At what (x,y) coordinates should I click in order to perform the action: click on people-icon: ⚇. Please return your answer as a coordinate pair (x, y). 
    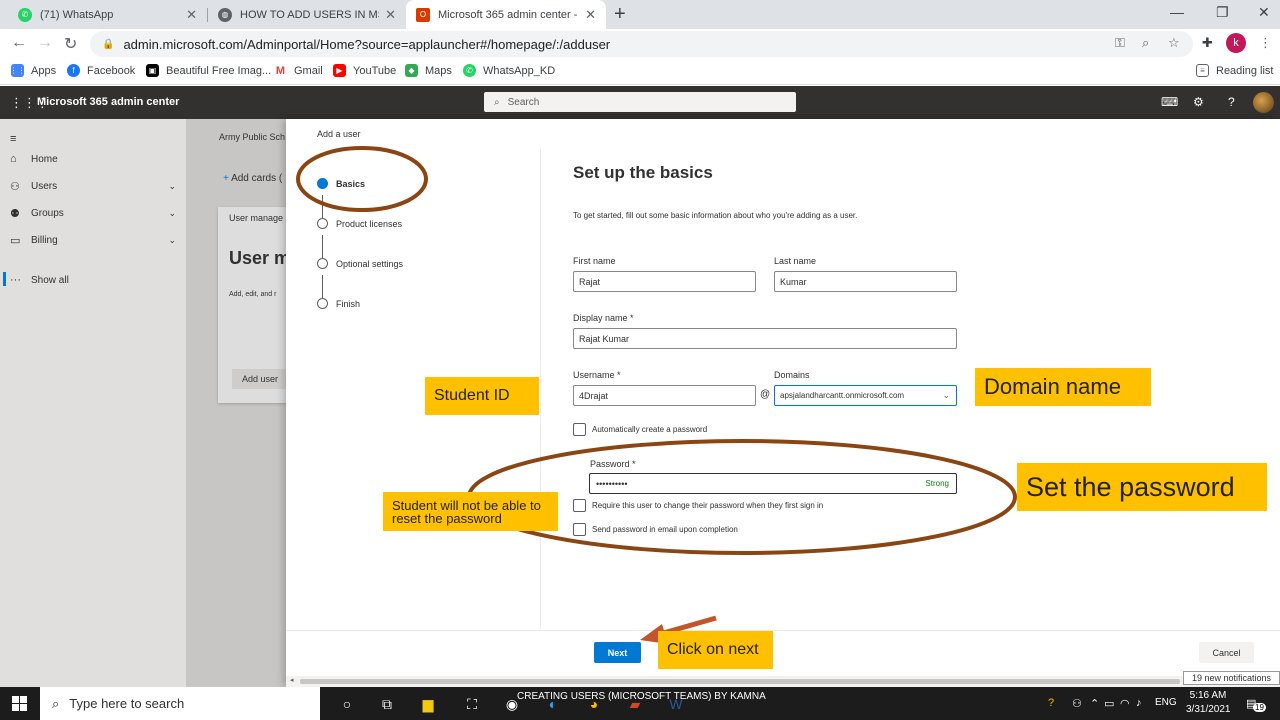
    Looking at the image, I should click on (1077, 703).